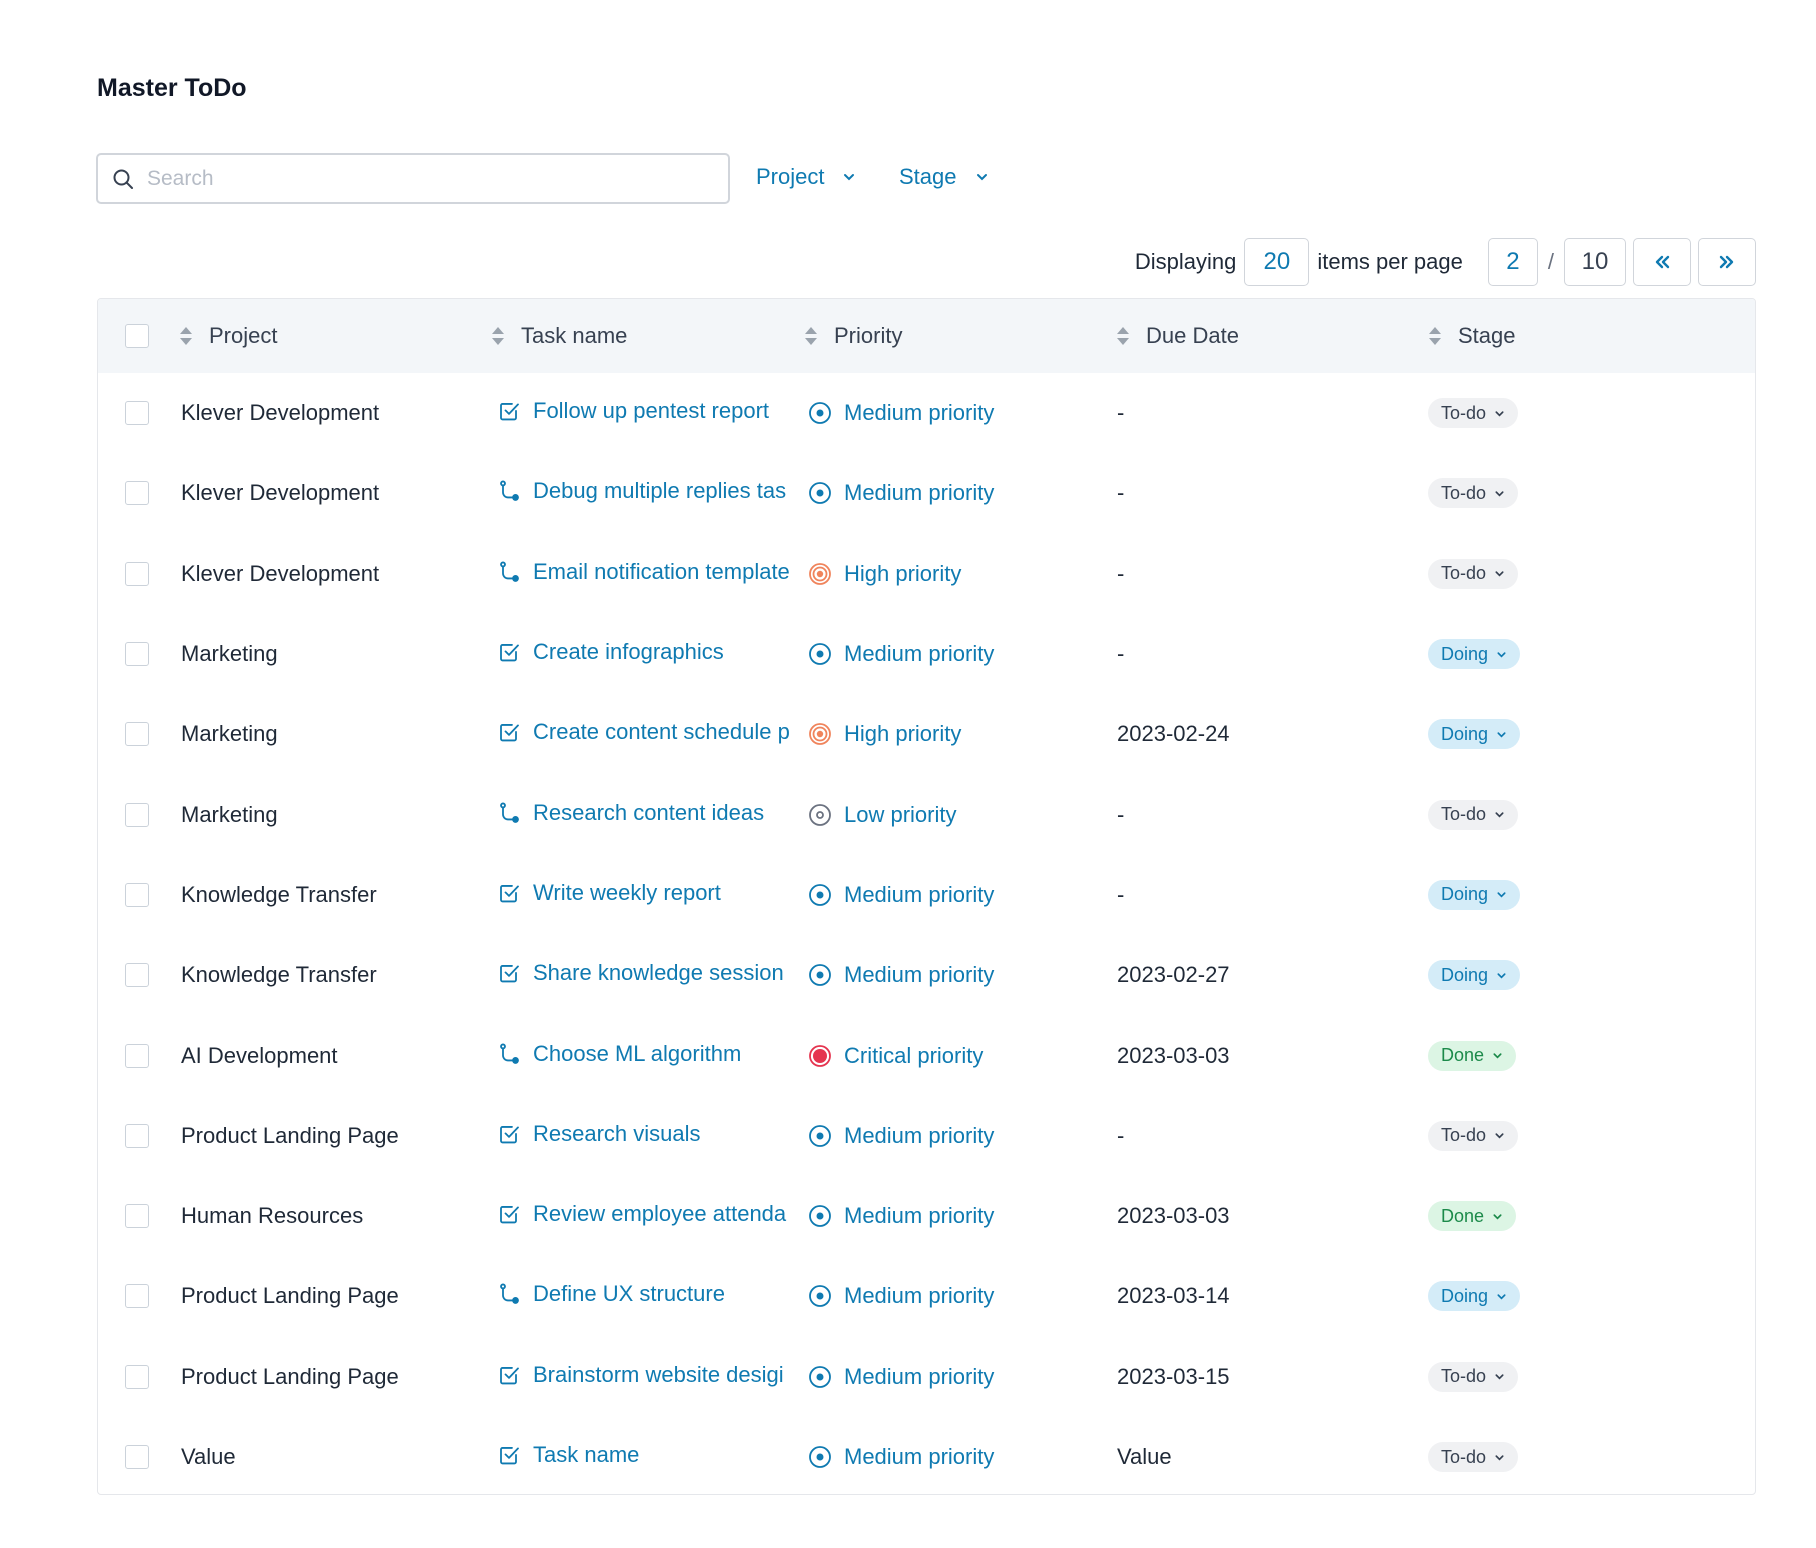 This screenshot has width=1816, height=1548. I want to click on priority-label: Critical priority, so click(914, 1055).